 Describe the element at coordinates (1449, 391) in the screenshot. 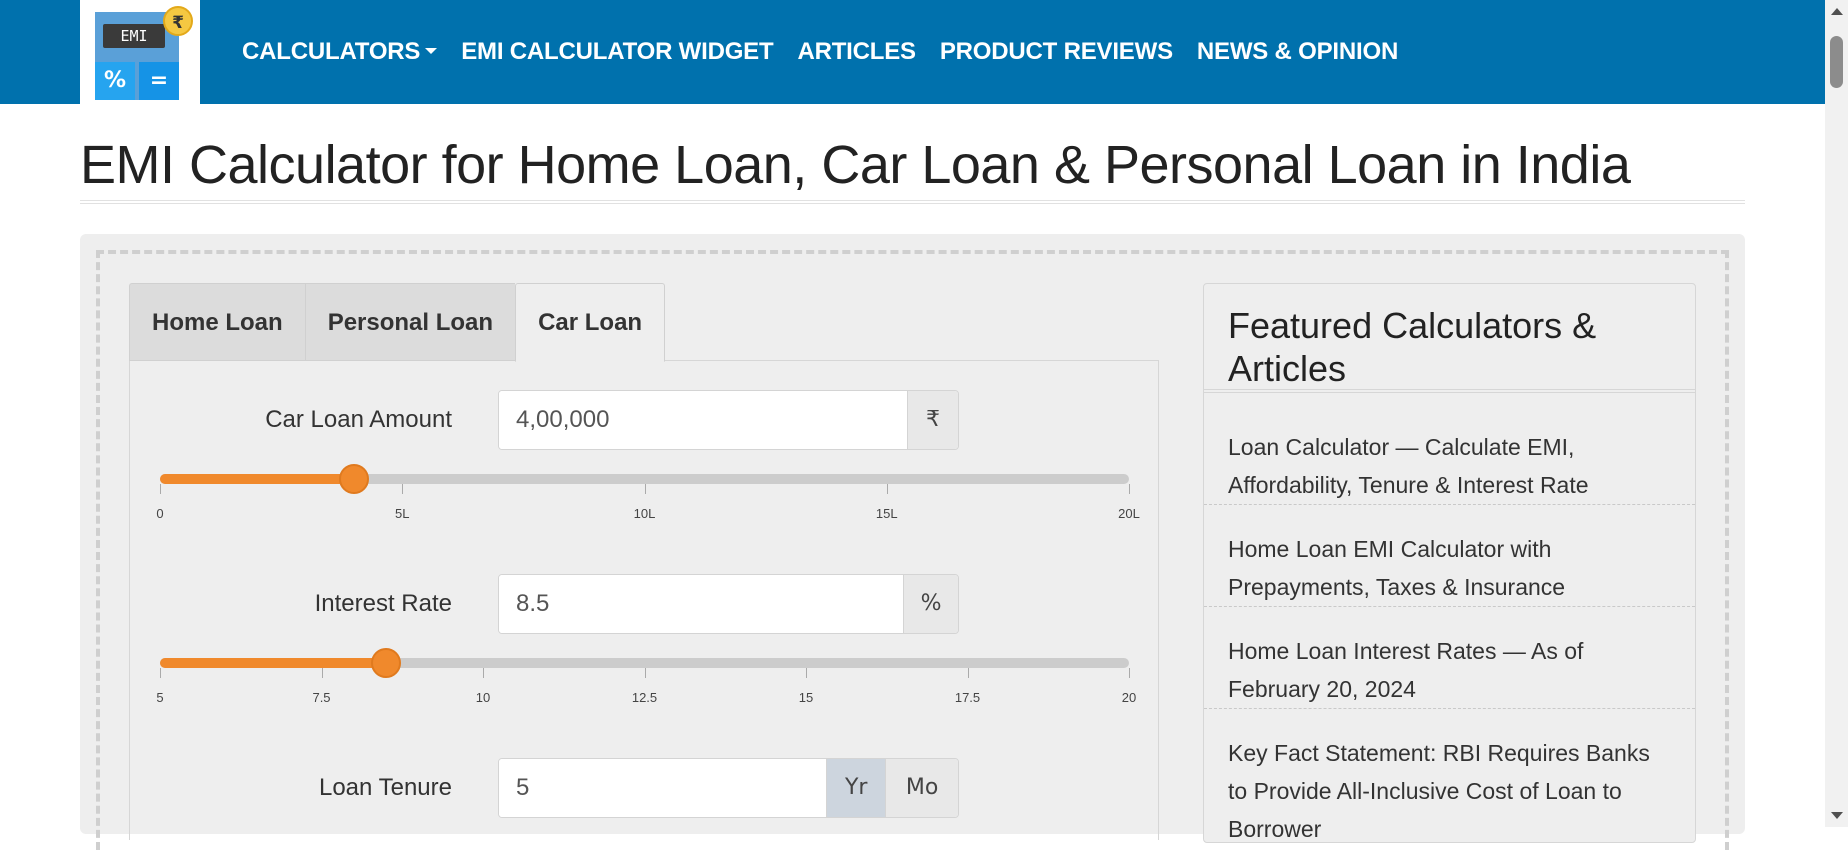

I see `featured-divider` at that location.